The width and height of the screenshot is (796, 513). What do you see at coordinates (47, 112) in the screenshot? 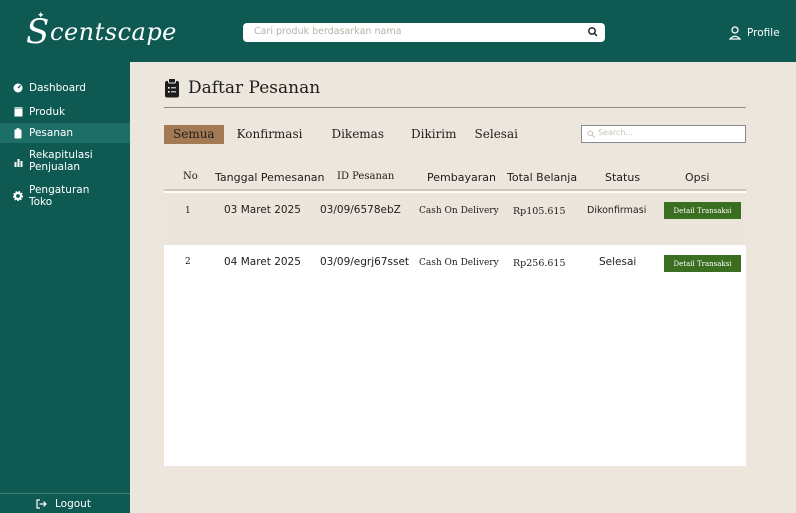
I see `sidebar-item-label: Produk` at bounding box center [47, 112].